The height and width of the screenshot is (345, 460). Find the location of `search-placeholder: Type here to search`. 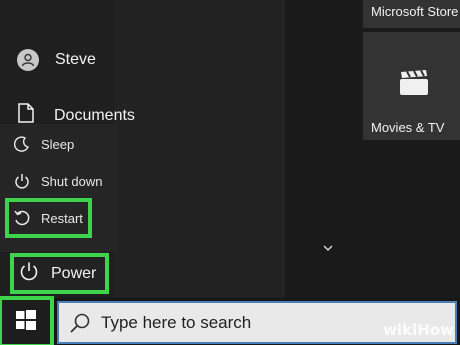

search-placeholder: Type here to search is located at coordinates (176, 322).